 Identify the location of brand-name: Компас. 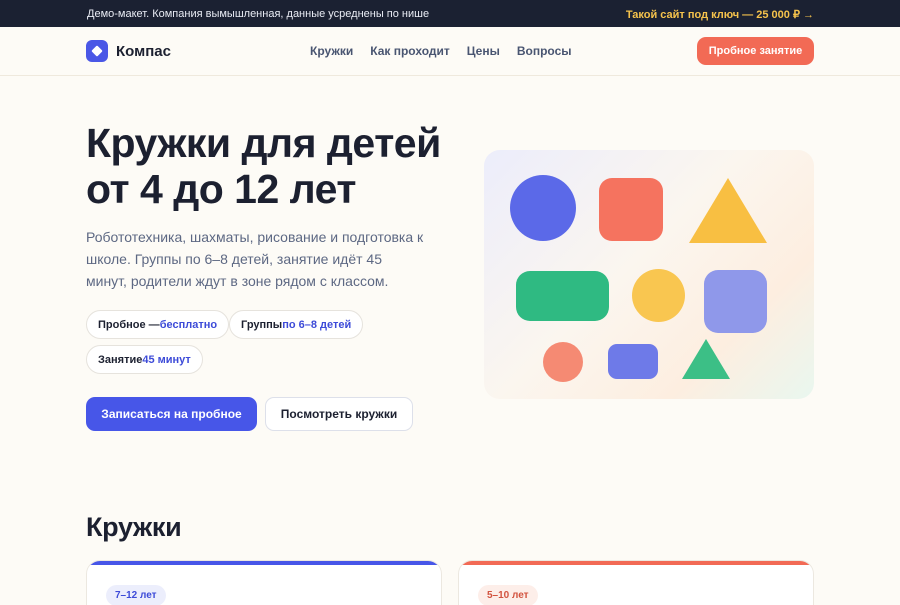
(143, 51).